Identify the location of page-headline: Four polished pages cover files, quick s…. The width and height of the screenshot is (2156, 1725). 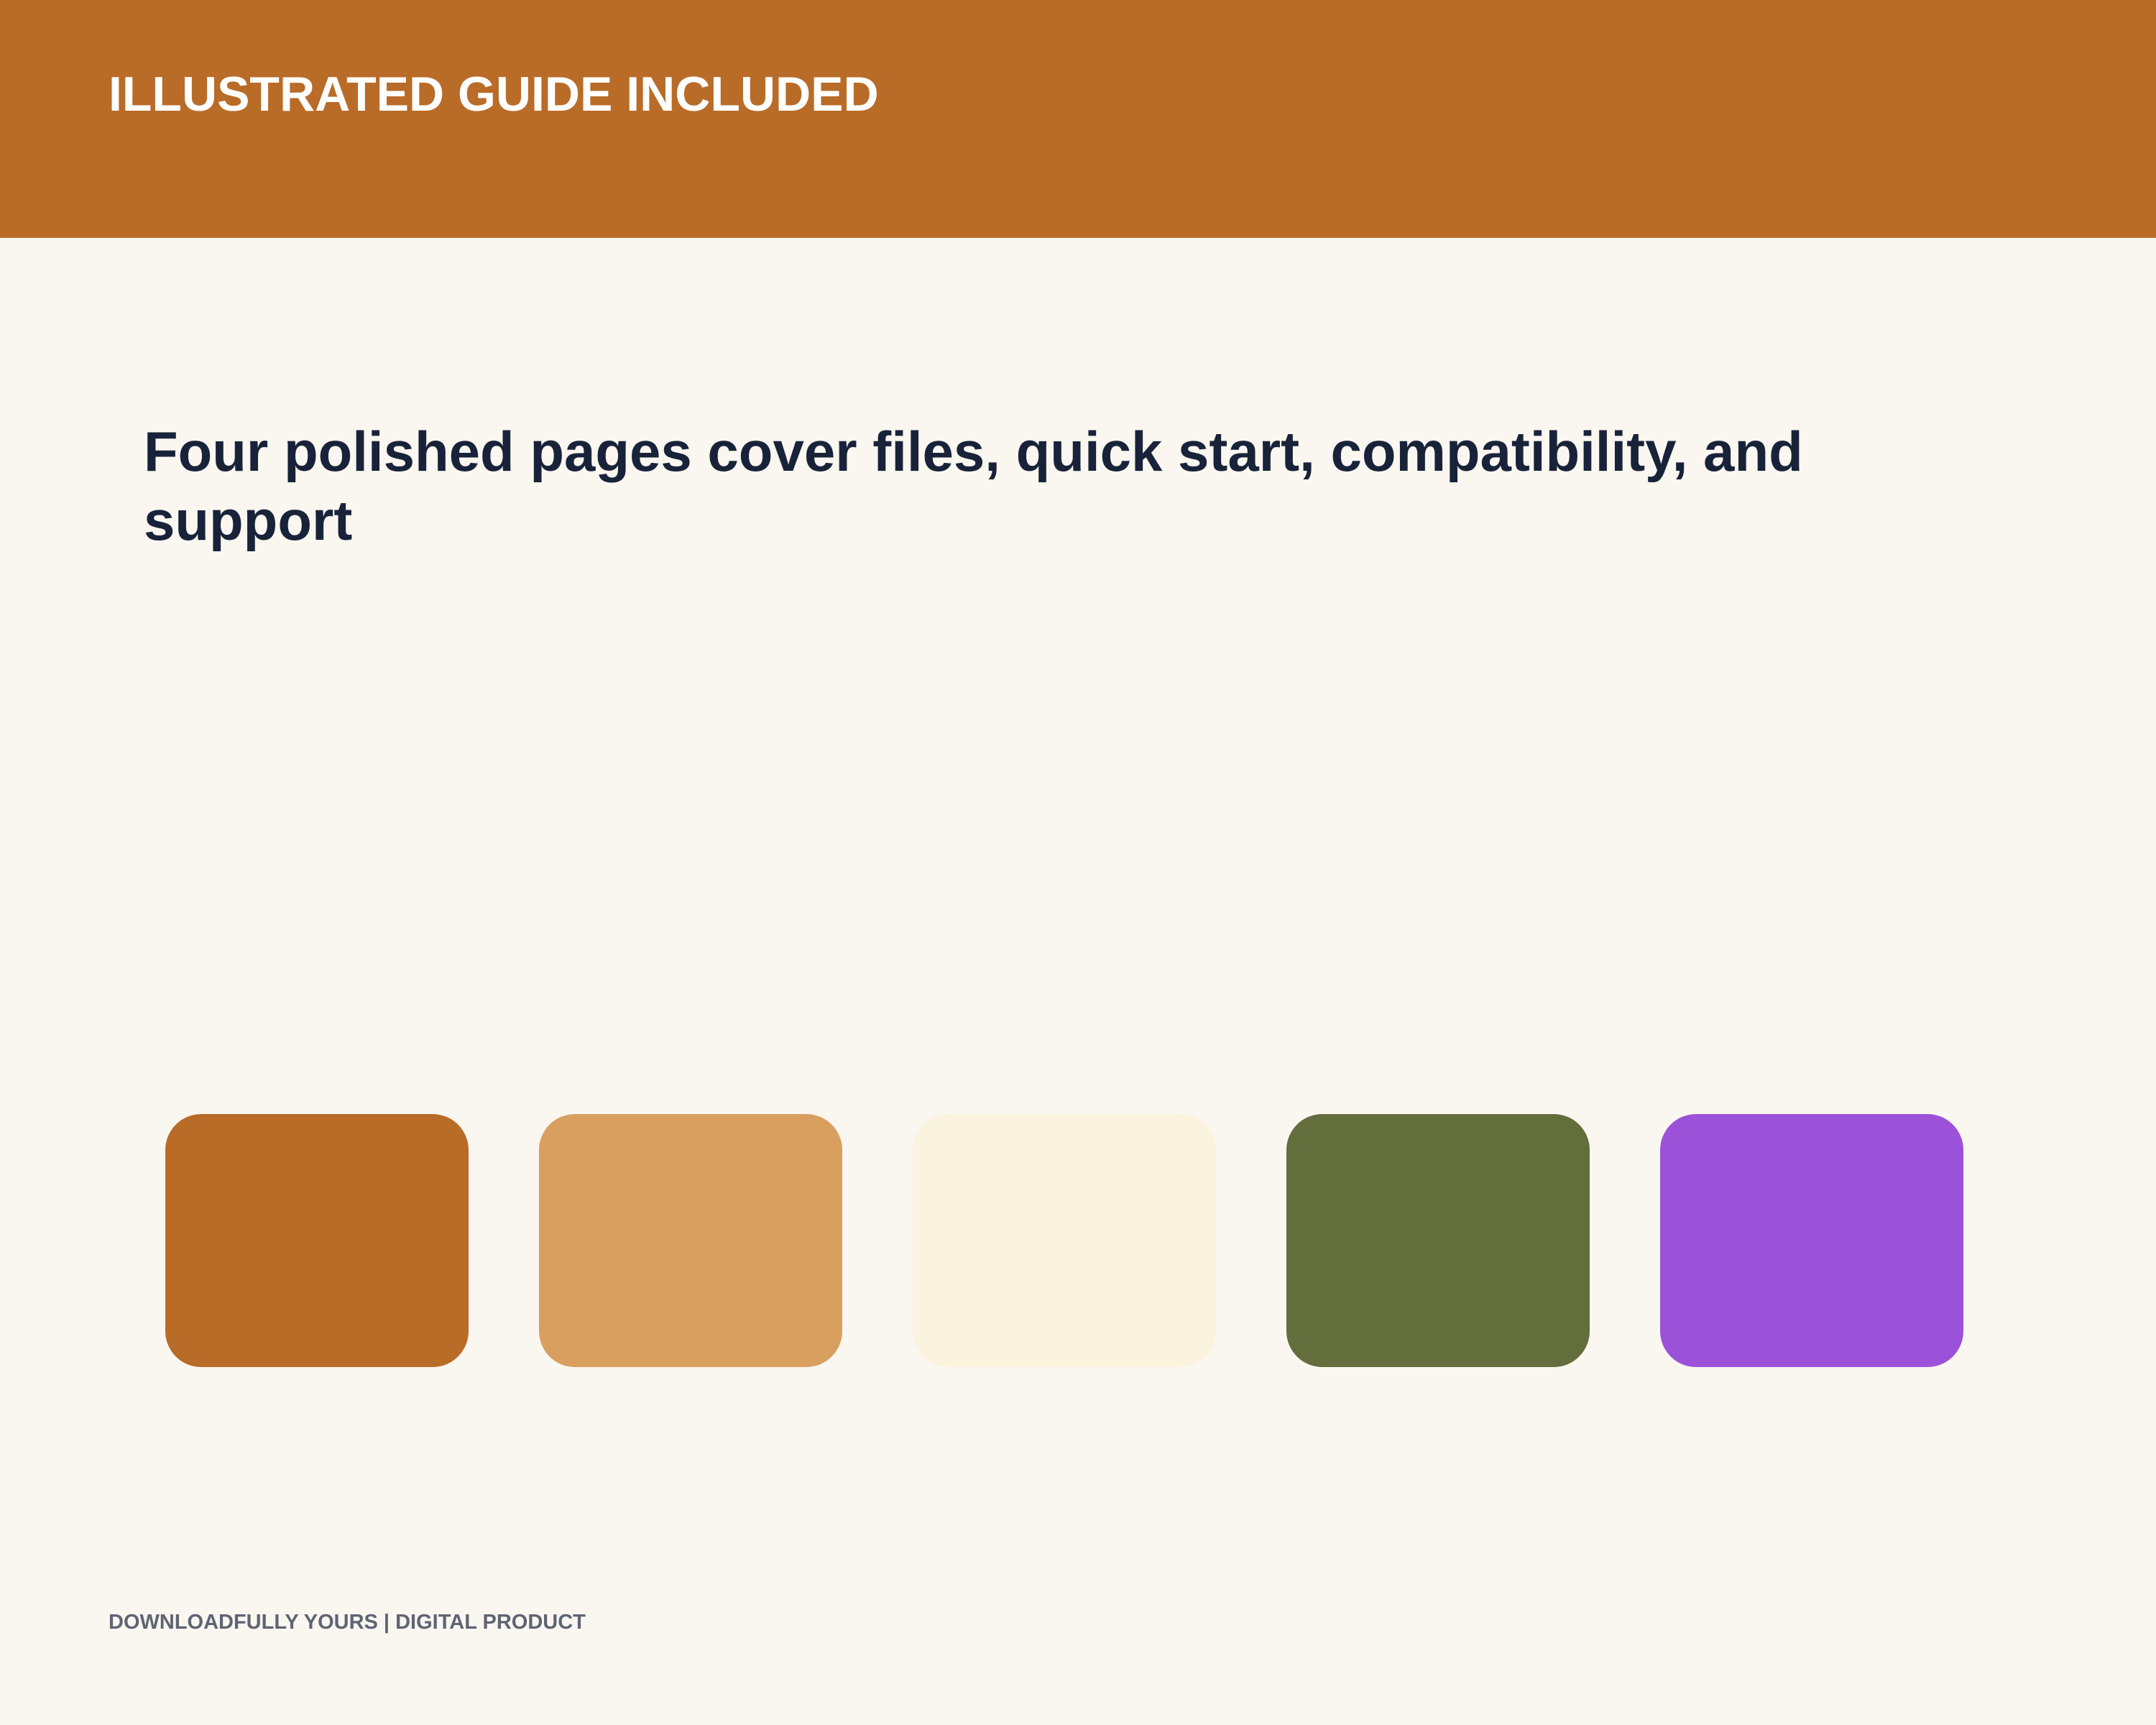
(974, 486).